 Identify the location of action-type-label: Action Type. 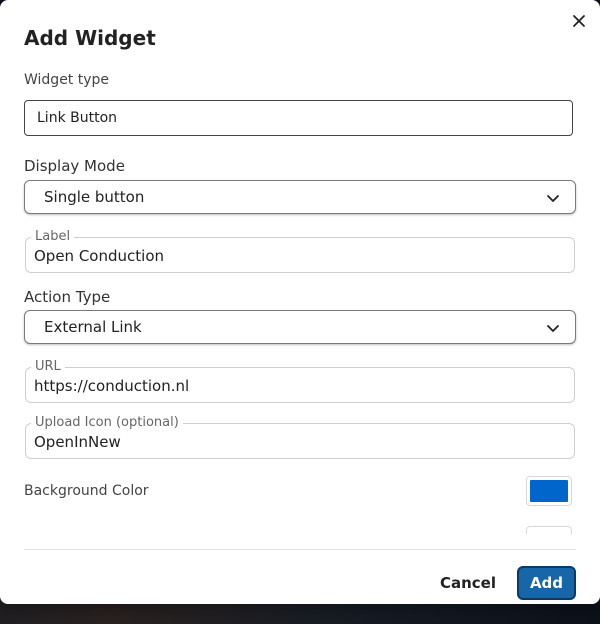
(67, 297).